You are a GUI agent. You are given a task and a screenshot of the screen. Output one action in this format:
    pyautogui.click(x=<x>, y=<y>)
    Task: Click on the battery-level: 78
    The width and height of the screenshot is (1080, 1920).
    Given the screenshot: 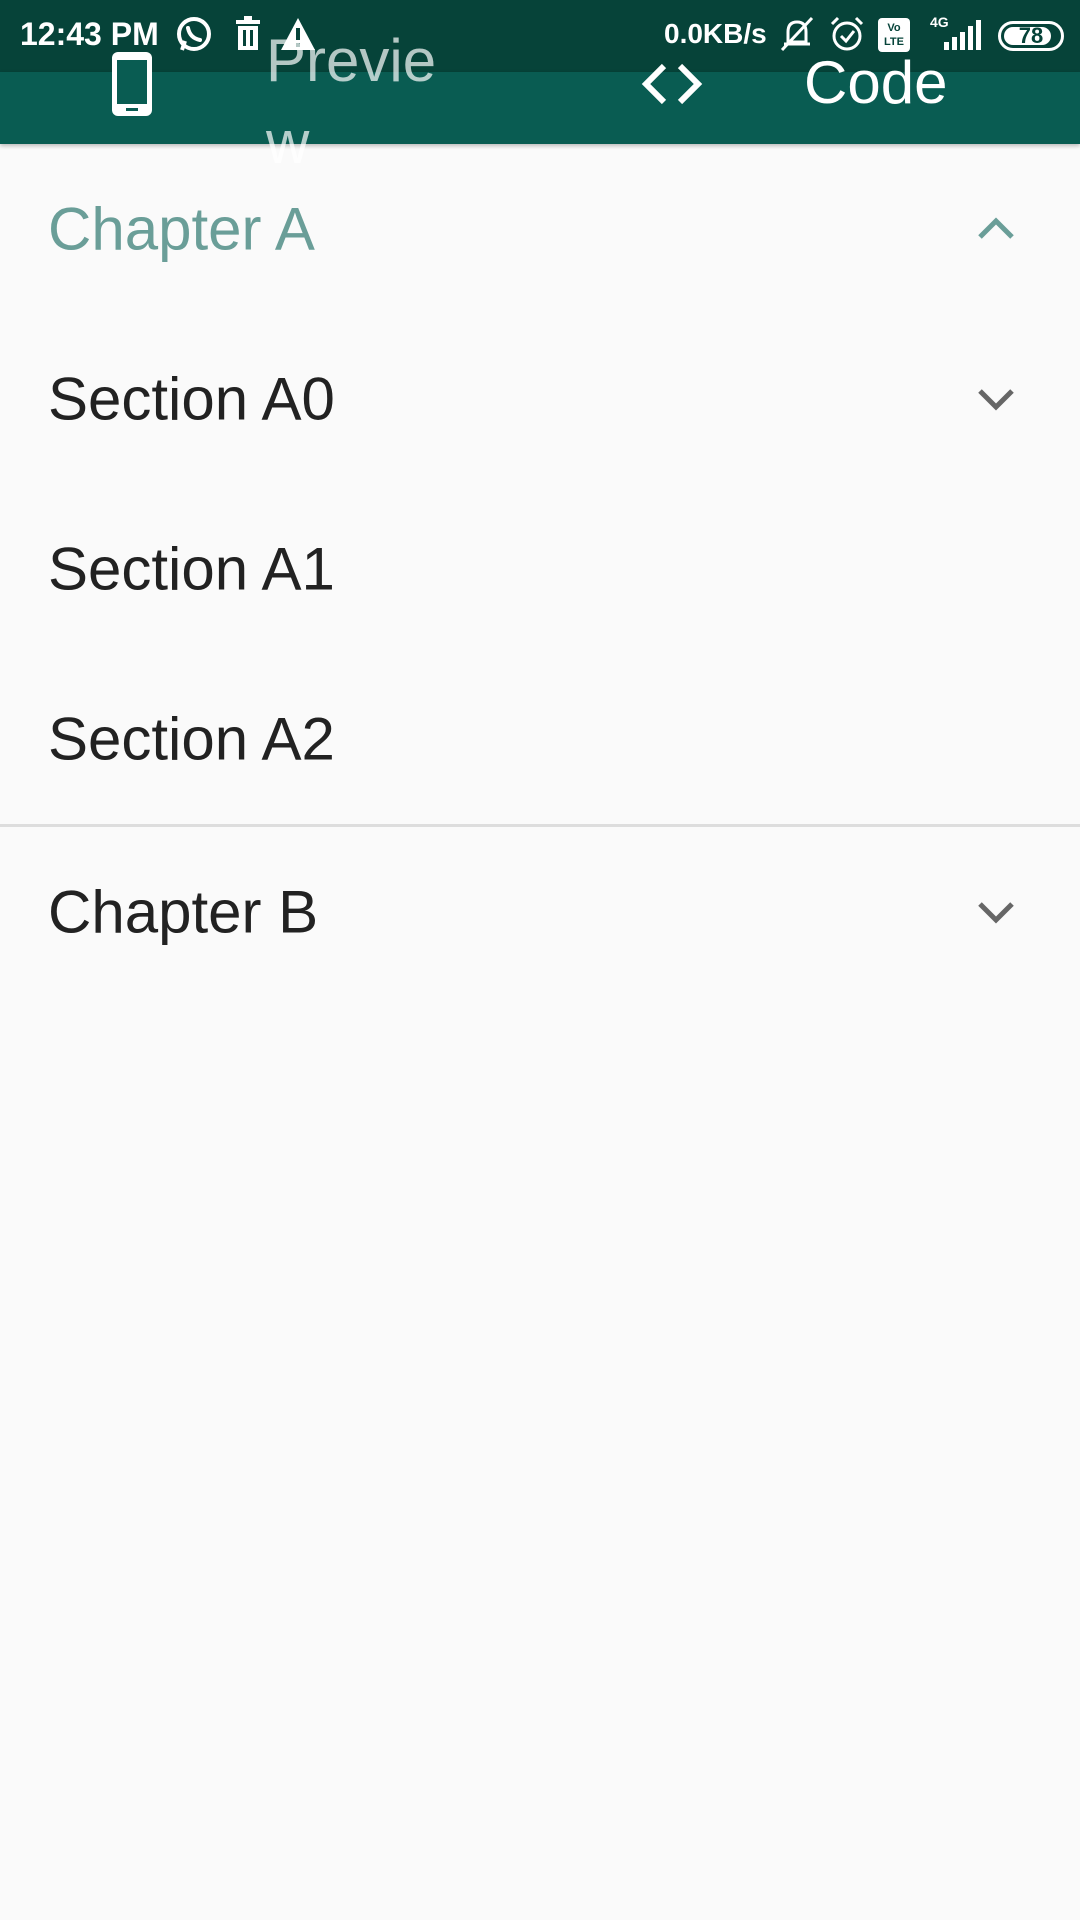 What is the action you would take?
    pyautogui.click(x=1031, y=35)
    